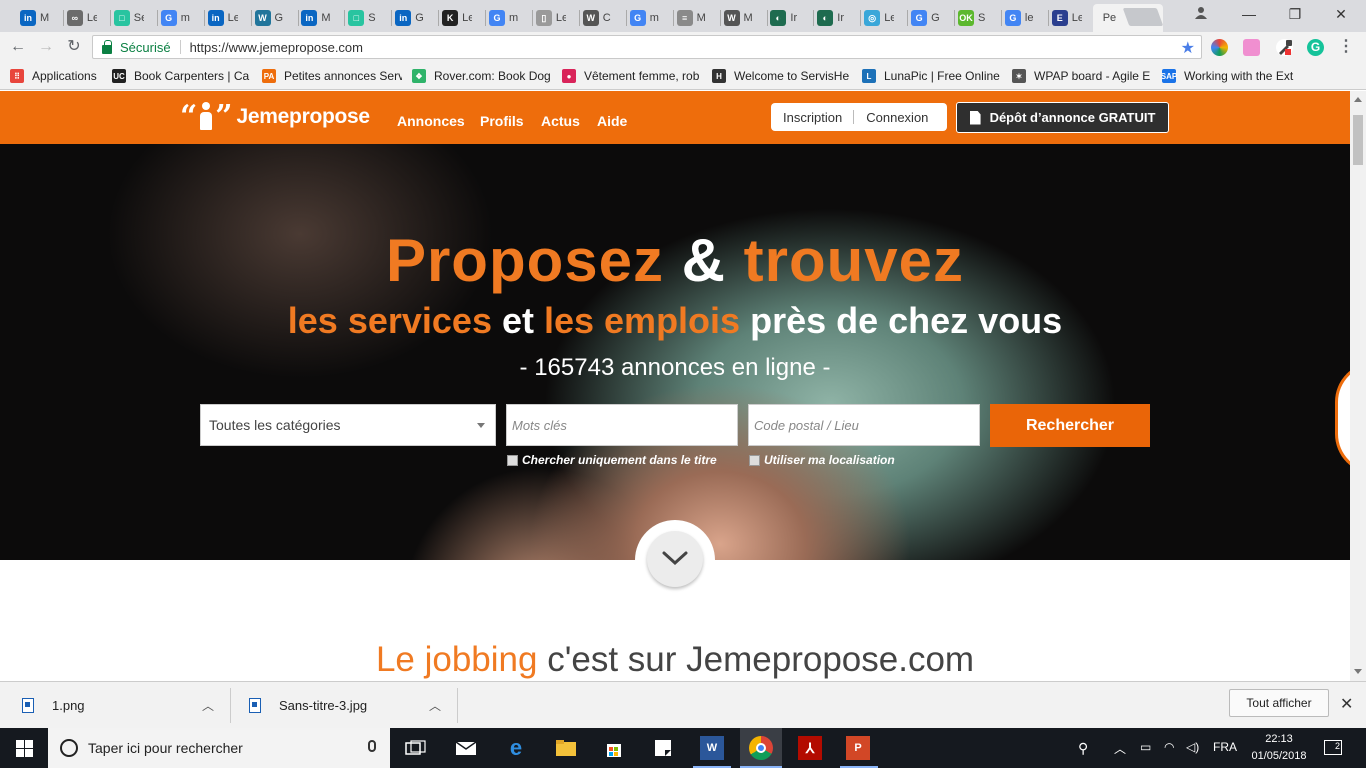  Describe the element at coordinates (482, 76) in the screenshot. I see `bookmark-item: ❖ Rover.com: Book Dog` at that location.